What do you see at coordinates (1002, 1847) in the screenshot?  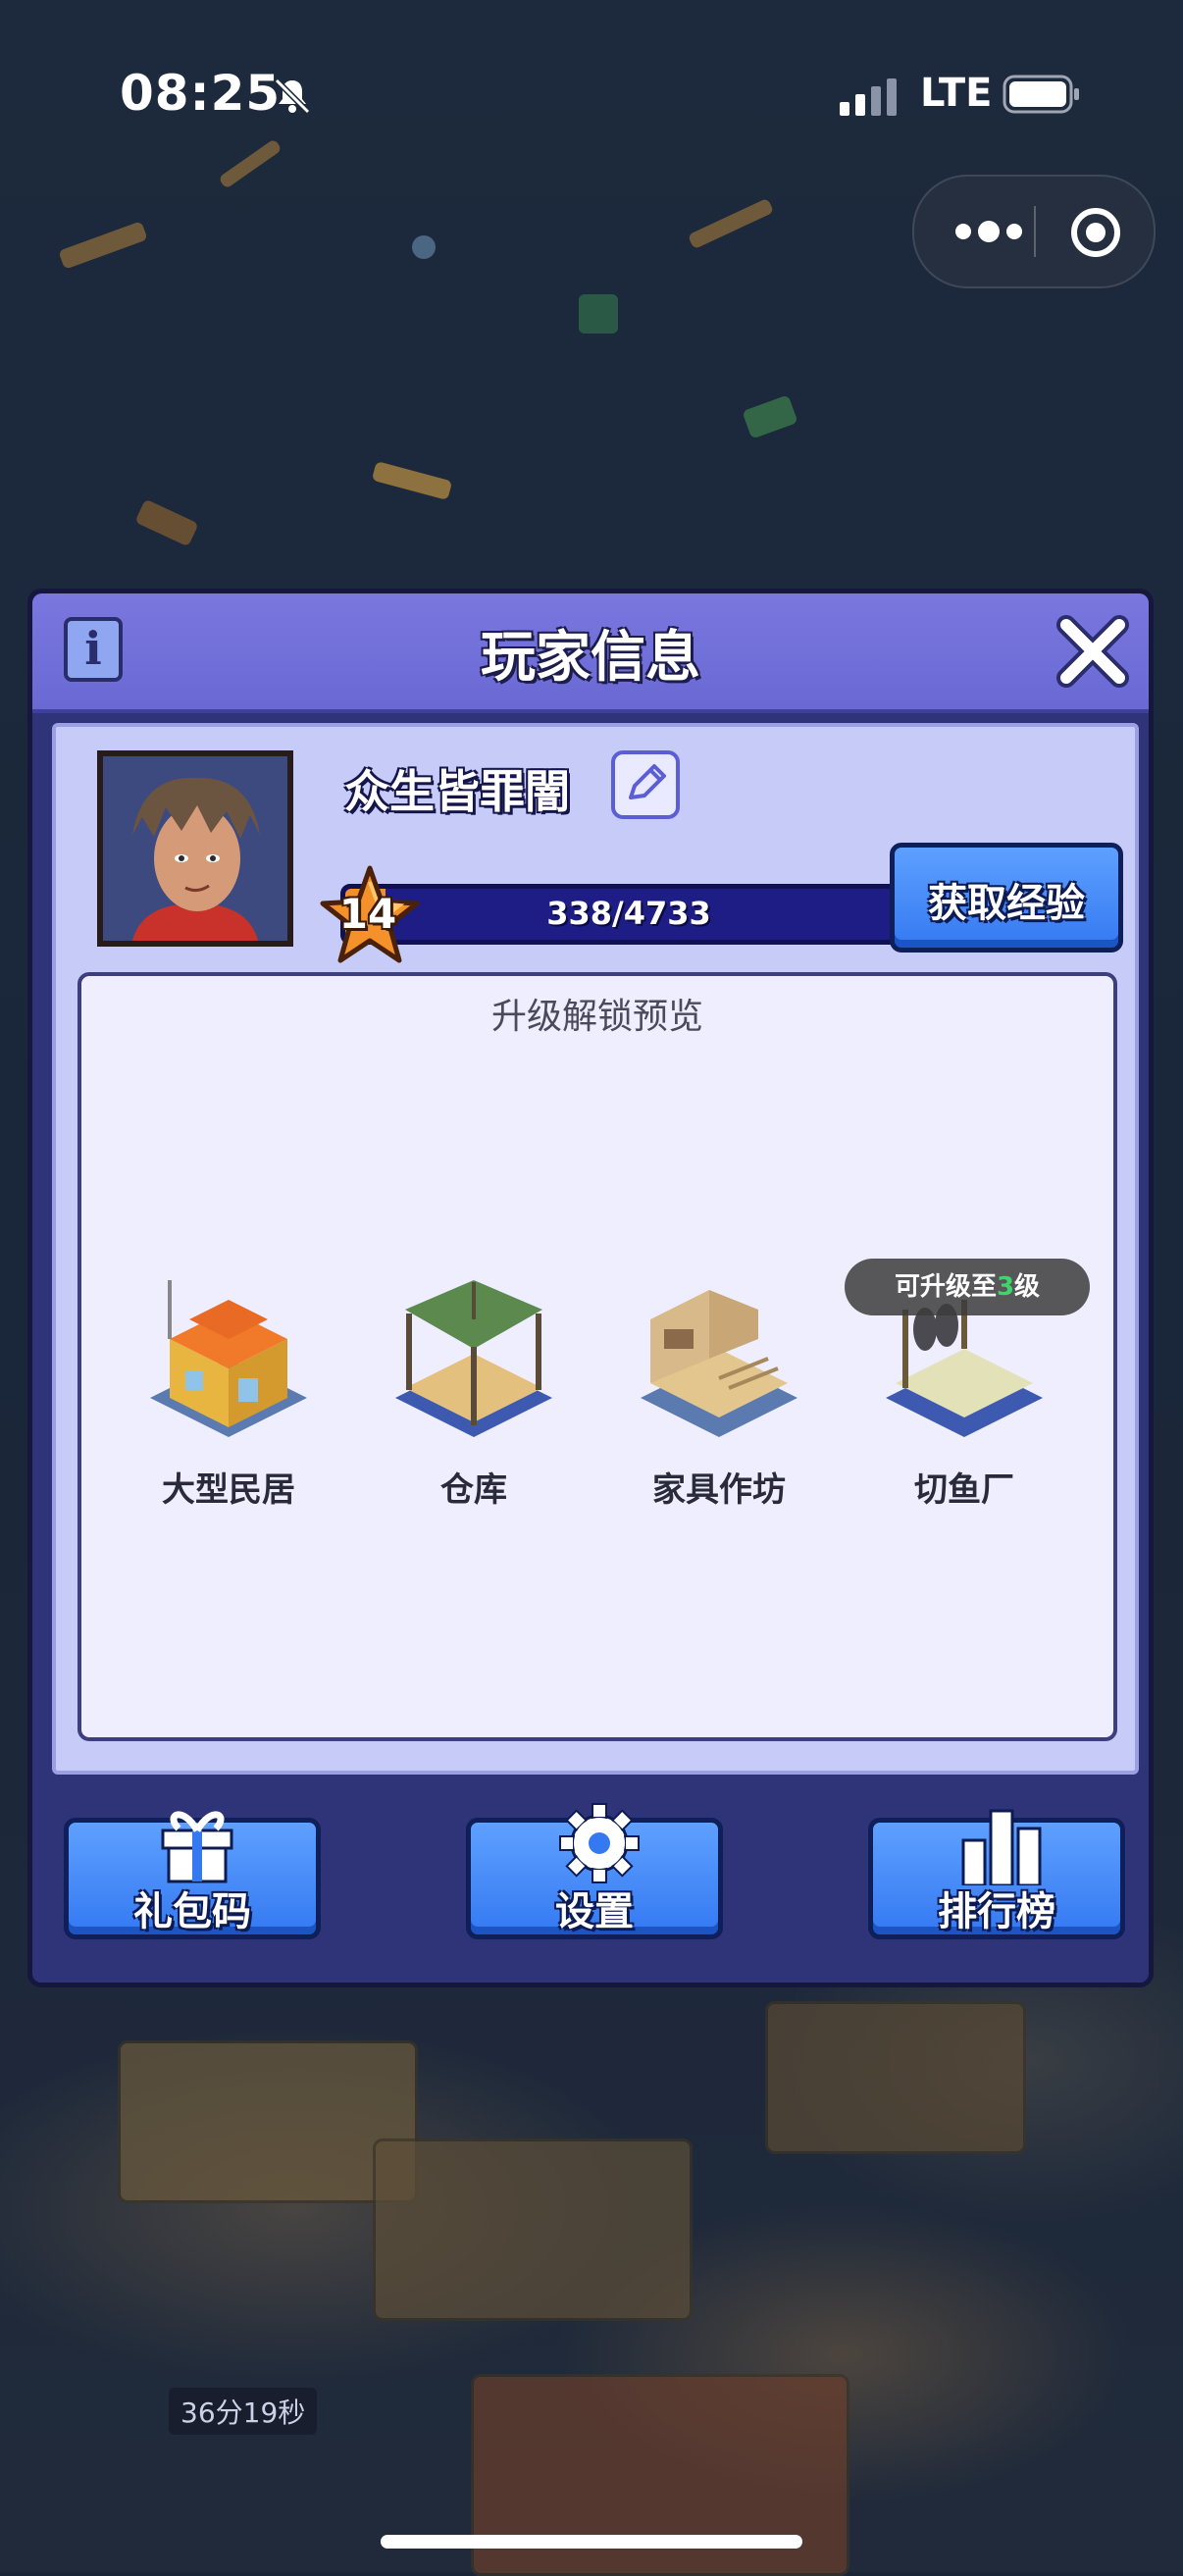 I see `leaderboard-icon` at bounding box center [1002, 1847].